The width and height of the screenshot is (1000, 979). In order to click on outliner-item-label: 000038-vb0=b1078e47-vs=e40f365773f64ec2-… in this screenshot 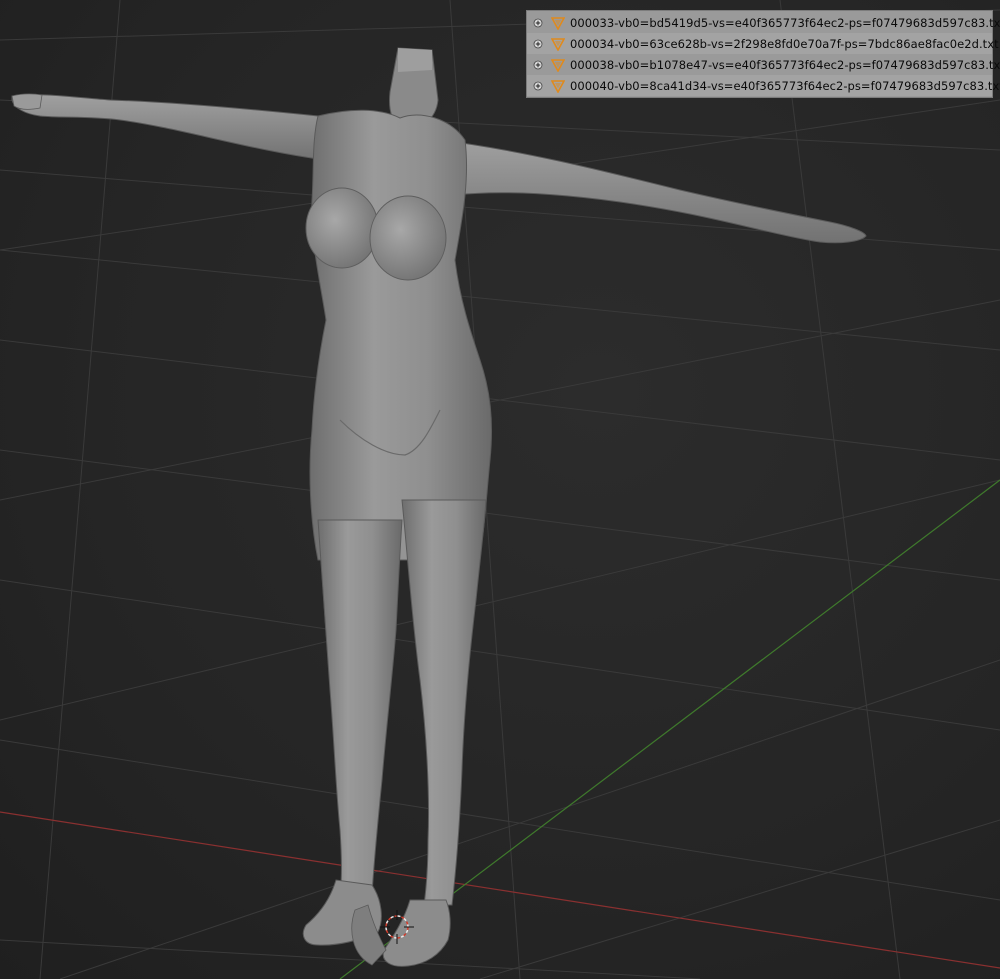, I will do `click(785, 64)`.